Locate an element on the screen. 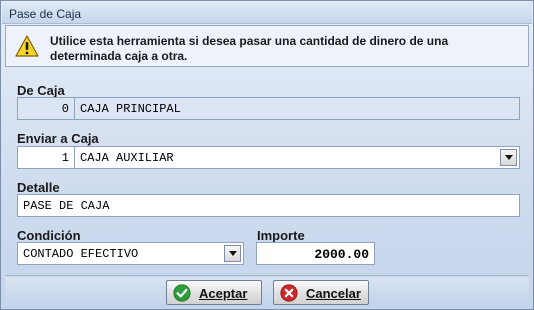 This screenshot has width=534, height=310. footer-divider is located at coordinates (267, 275).